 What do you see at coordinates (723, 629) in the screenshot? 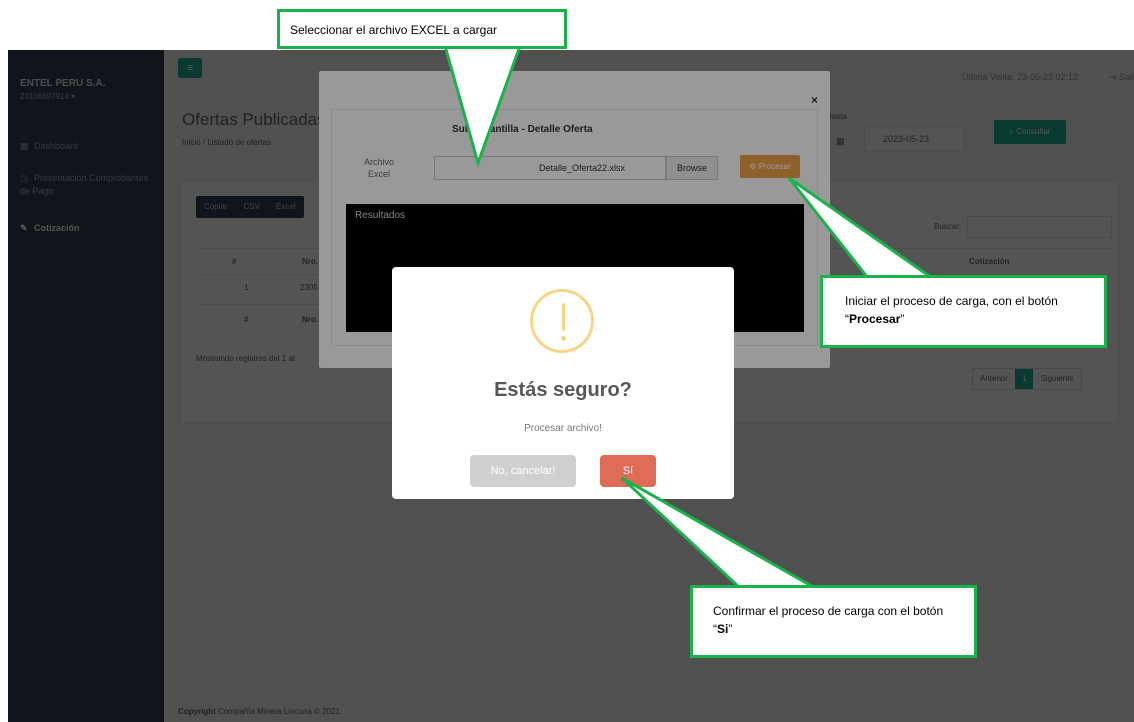
I see `callout-confirm-bold: Si` at bounding box center [723, 629].